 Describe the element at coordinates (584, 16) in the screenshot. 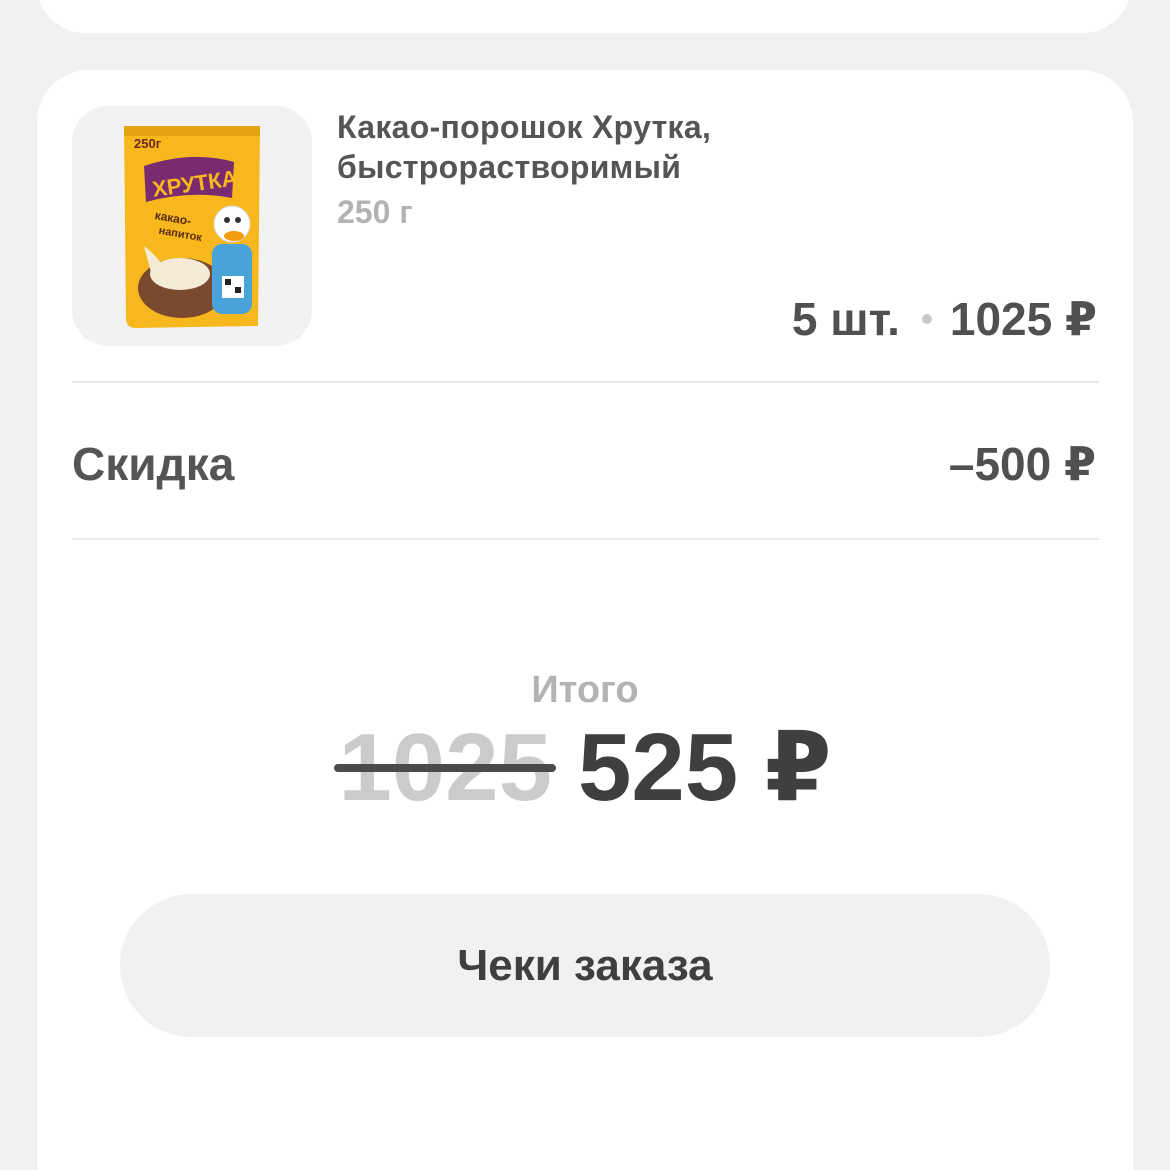

I see `previous-card` at that location.